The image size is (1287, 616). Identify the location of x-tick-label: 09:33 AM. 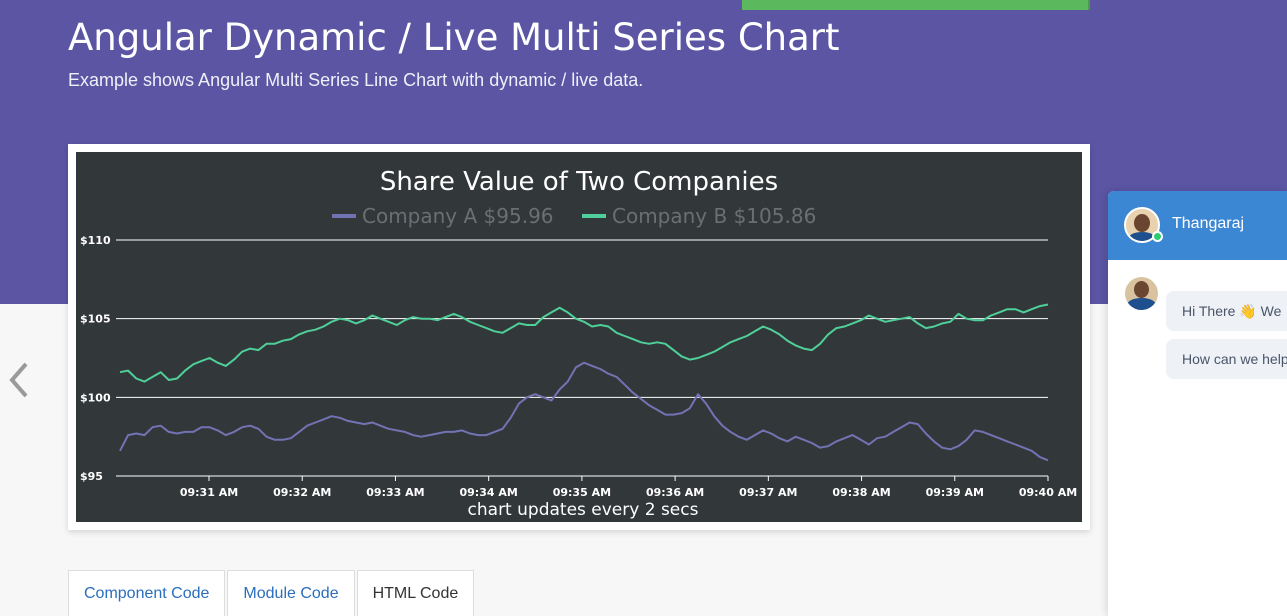
(395, 492).